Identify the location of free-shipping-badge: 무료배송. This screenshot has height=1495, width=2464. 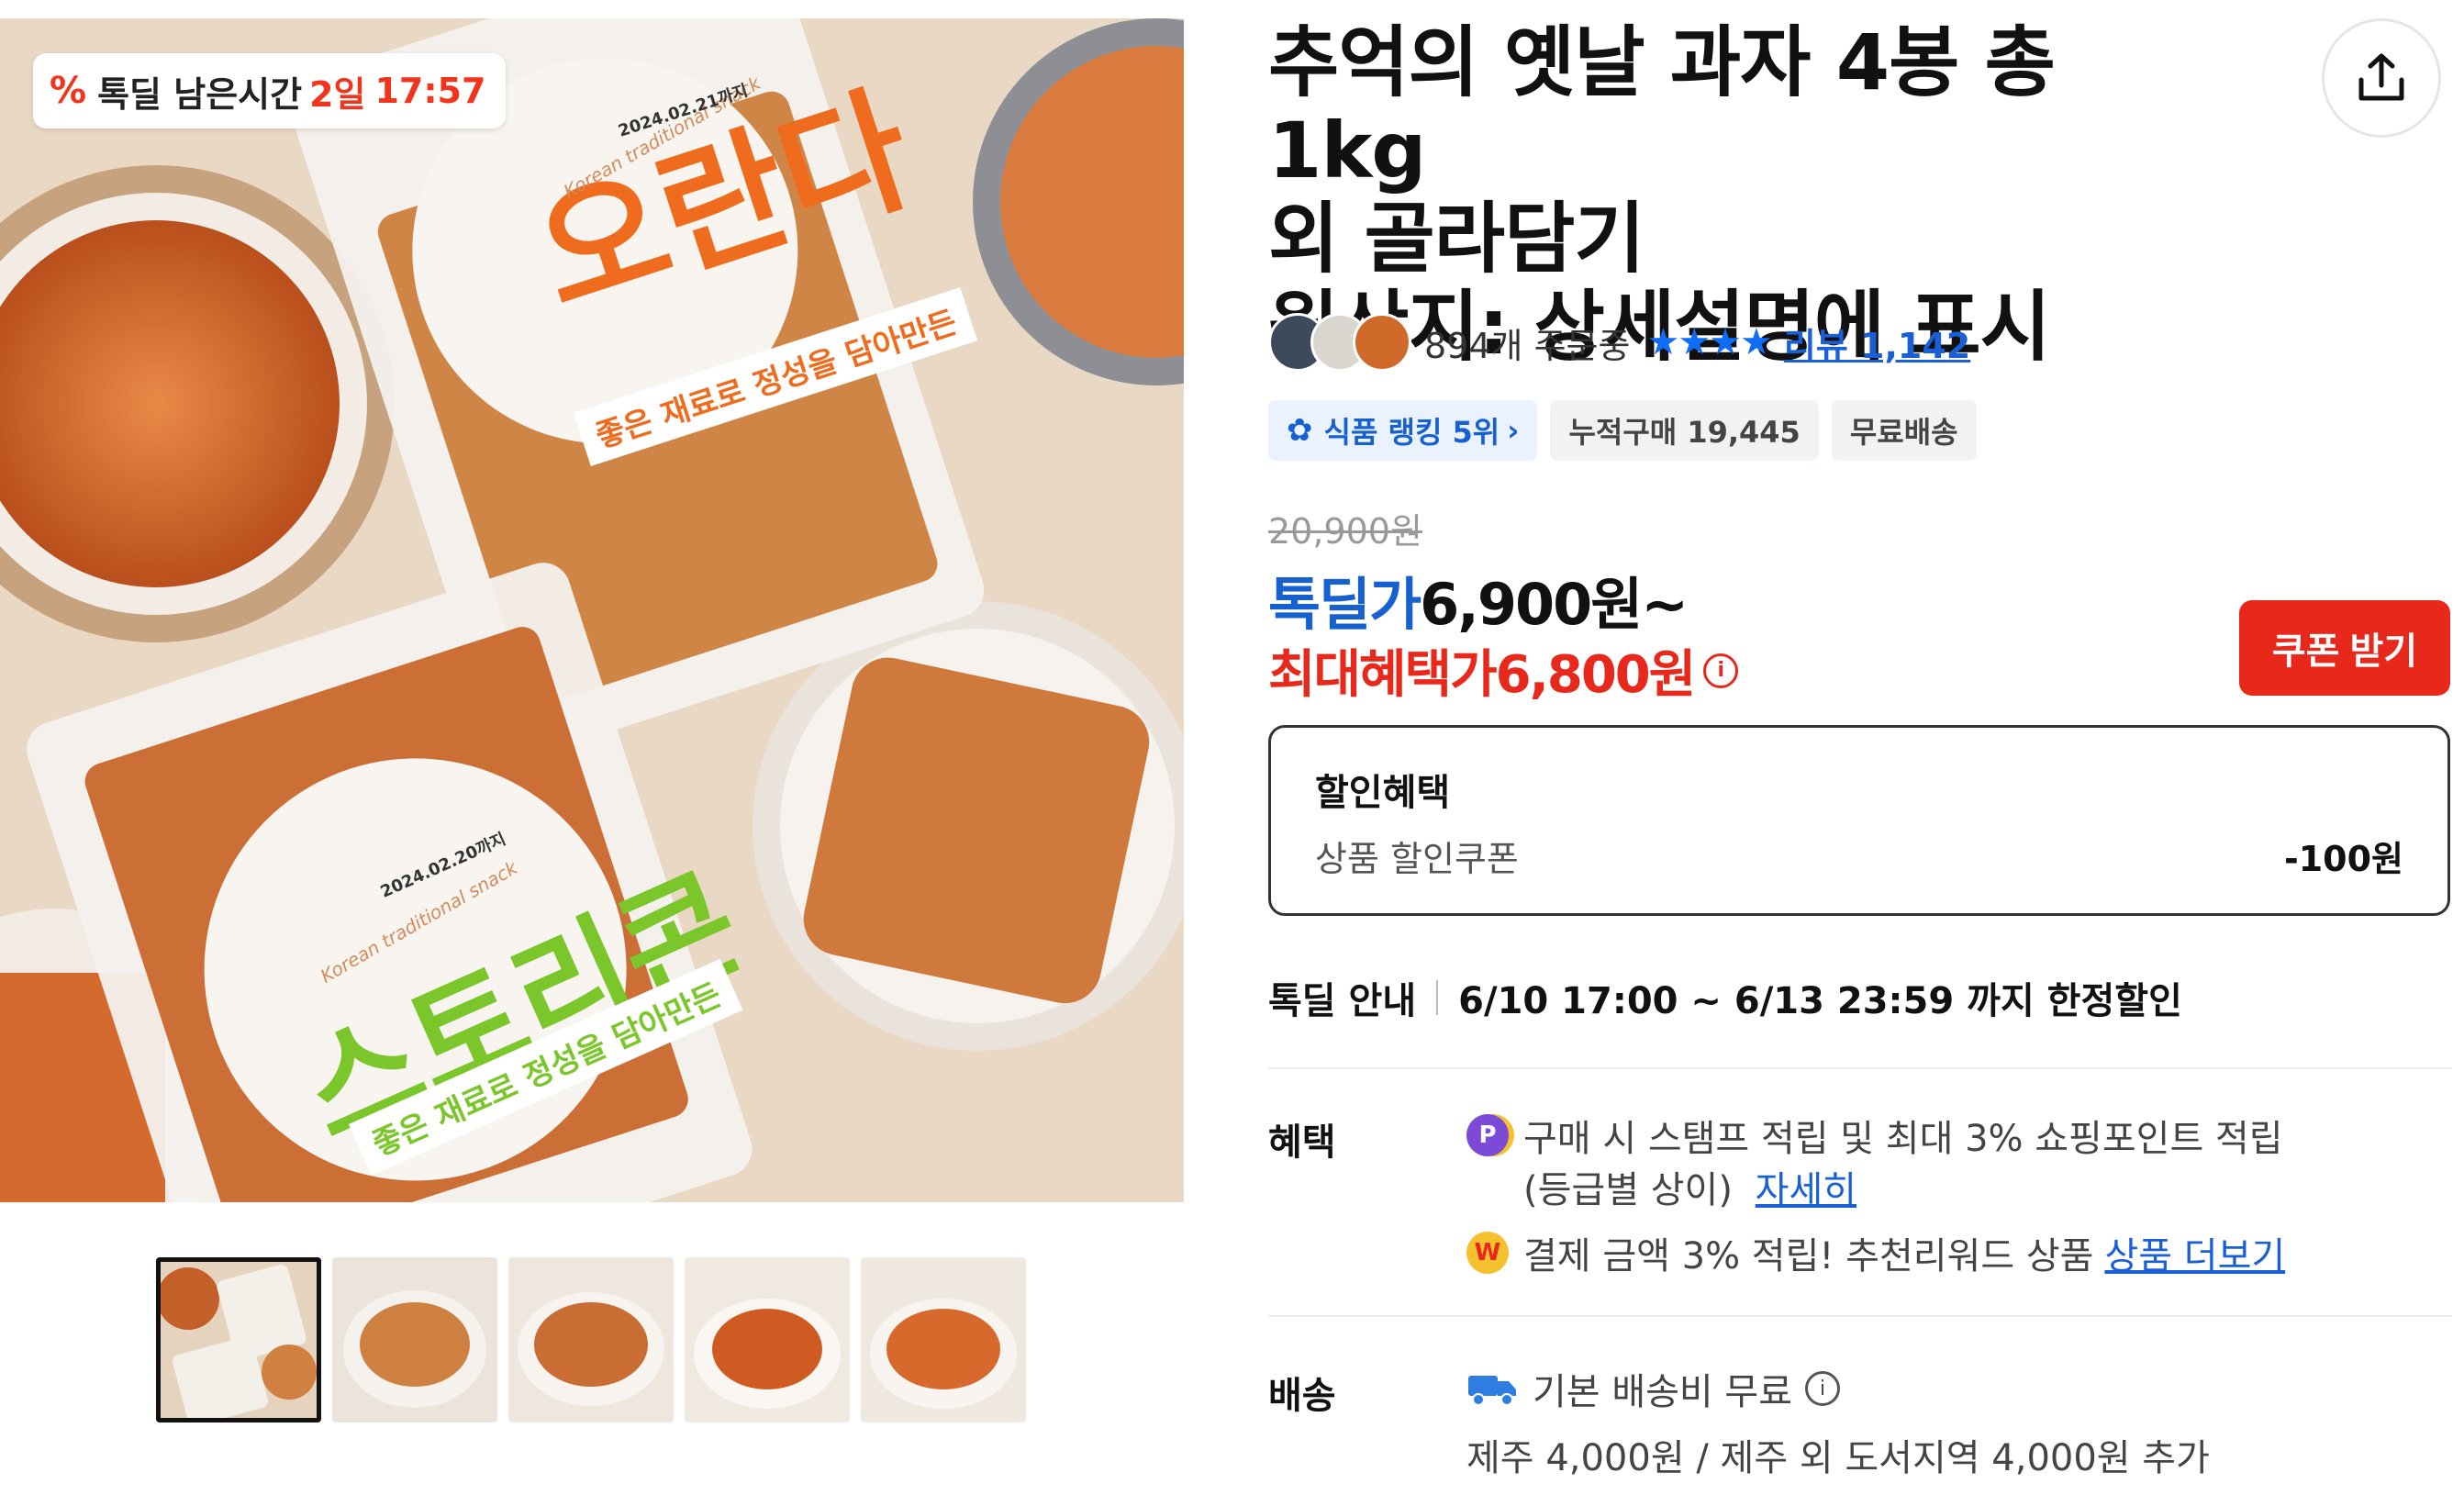
(1904, 430).